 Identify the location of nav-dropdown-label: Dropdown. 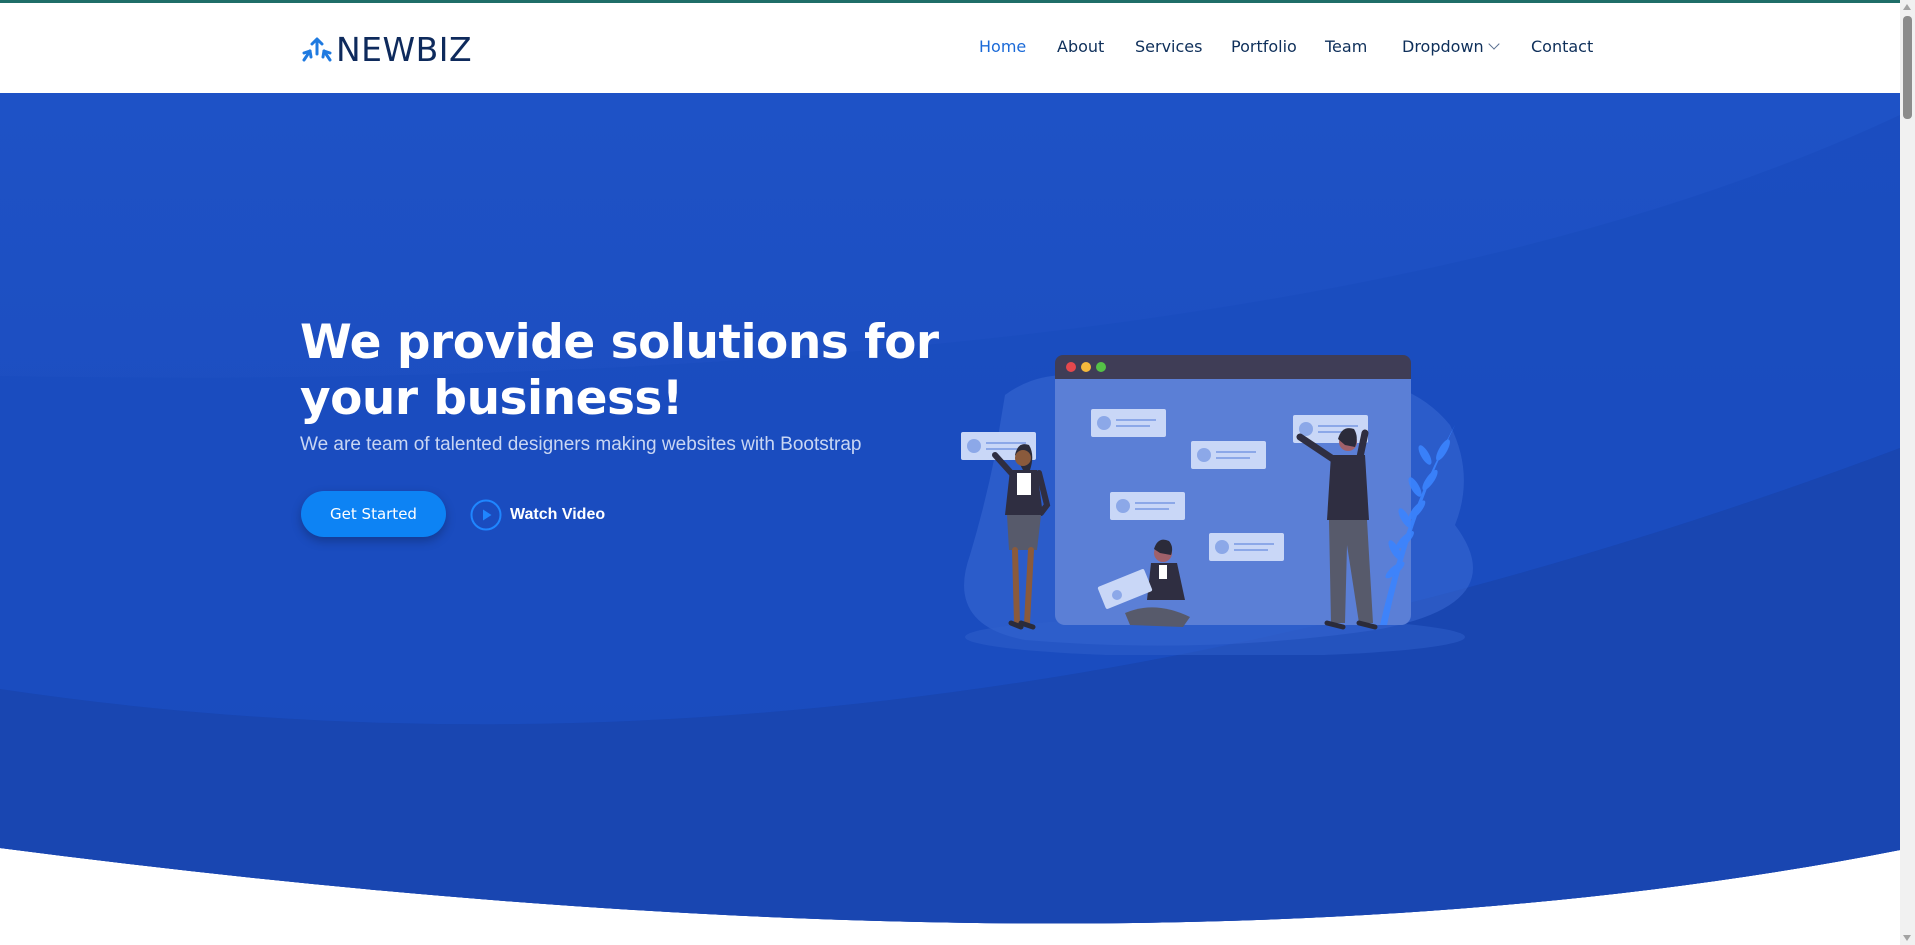
(1443, 46).